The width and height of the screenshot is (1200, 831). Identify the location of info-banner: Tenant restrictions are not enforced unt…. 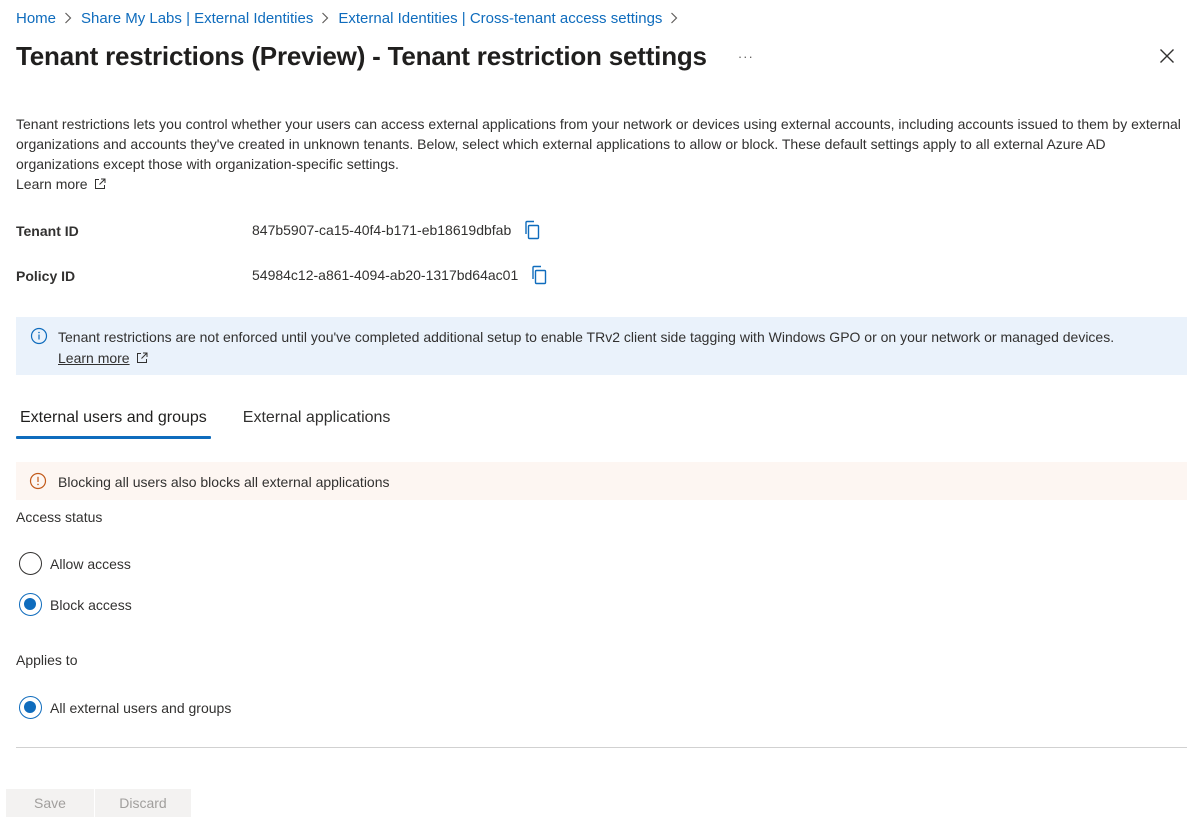
(601, 346).